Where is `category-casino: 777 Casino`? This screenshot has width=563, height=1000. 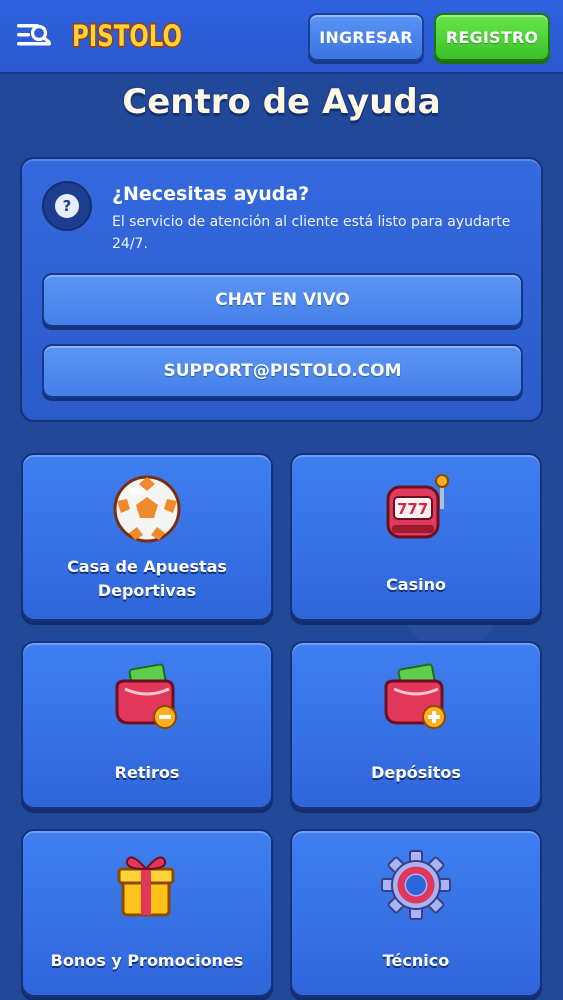
category-casino: 777 Casino is located at coordinates (416, 537).